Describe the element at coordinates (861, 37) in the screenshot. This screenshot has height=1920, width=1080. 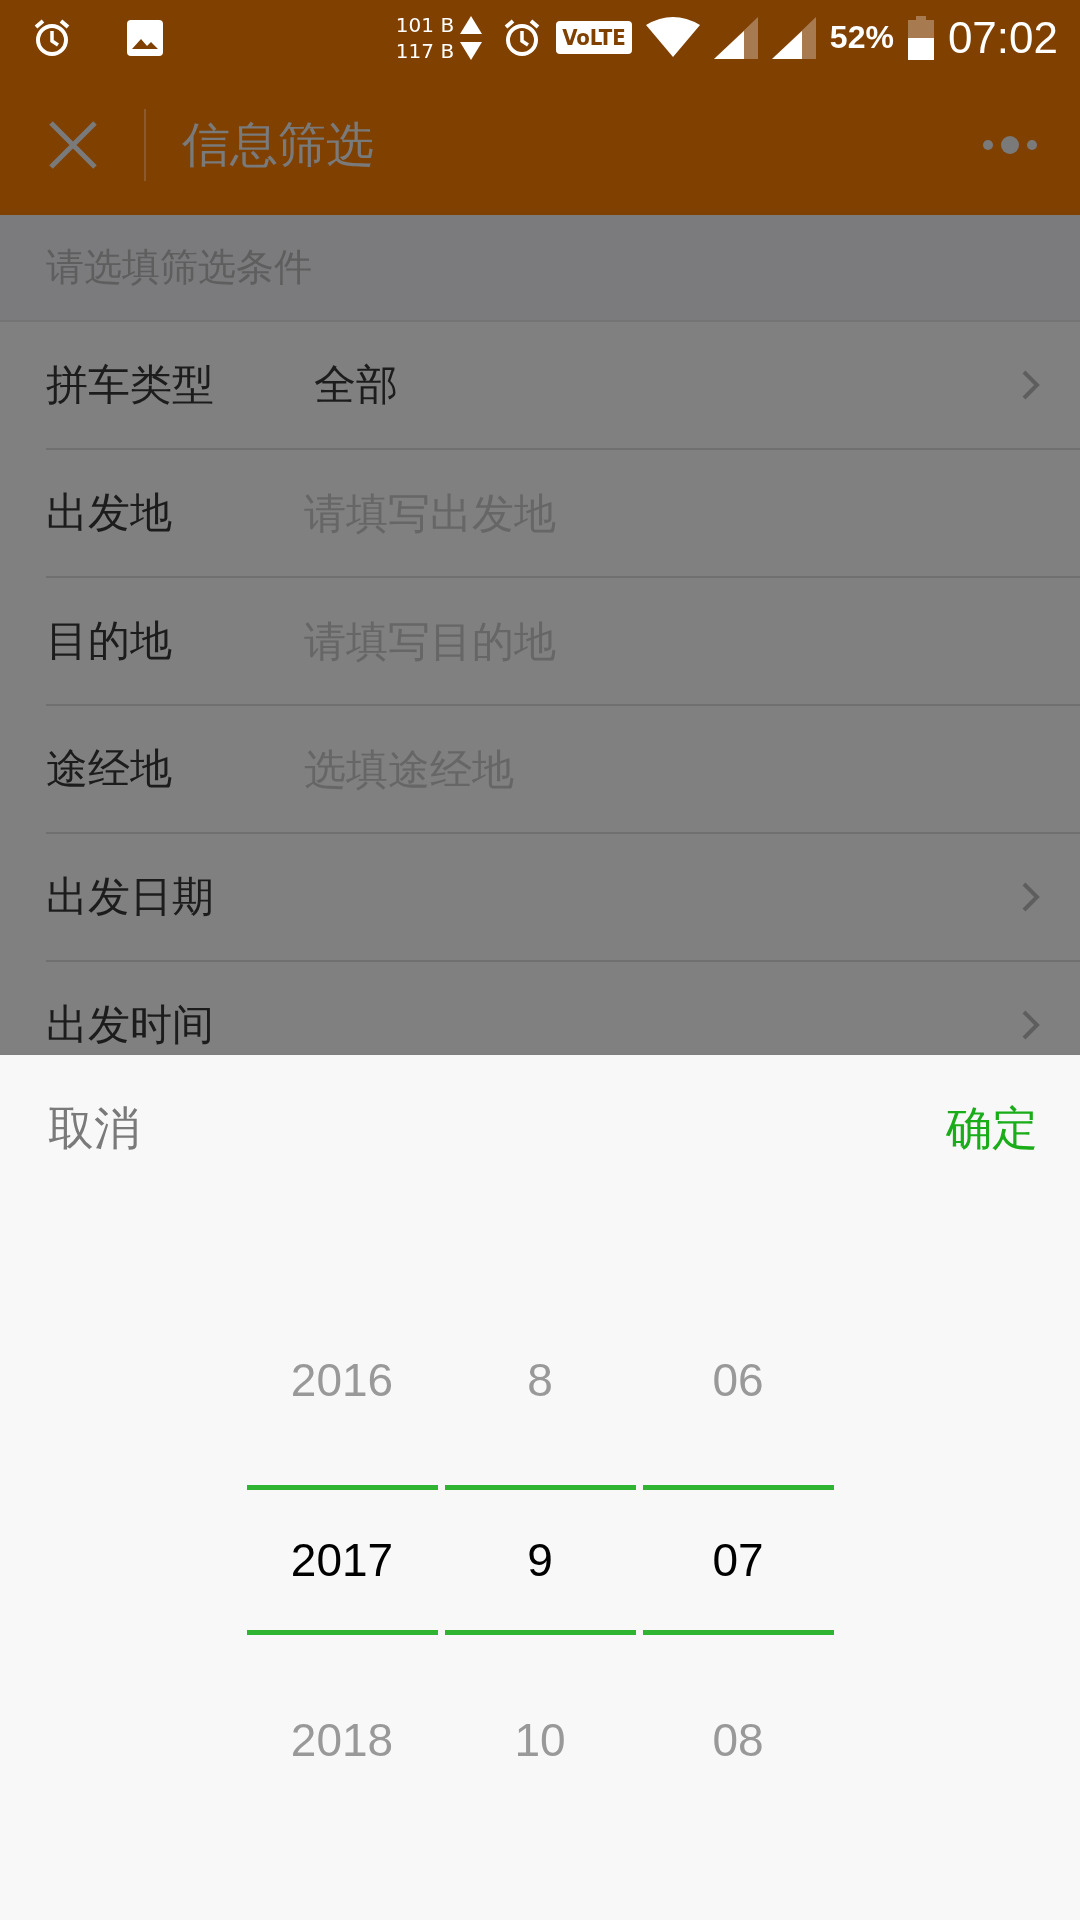
I see `battery-percent: 52%` at that location.